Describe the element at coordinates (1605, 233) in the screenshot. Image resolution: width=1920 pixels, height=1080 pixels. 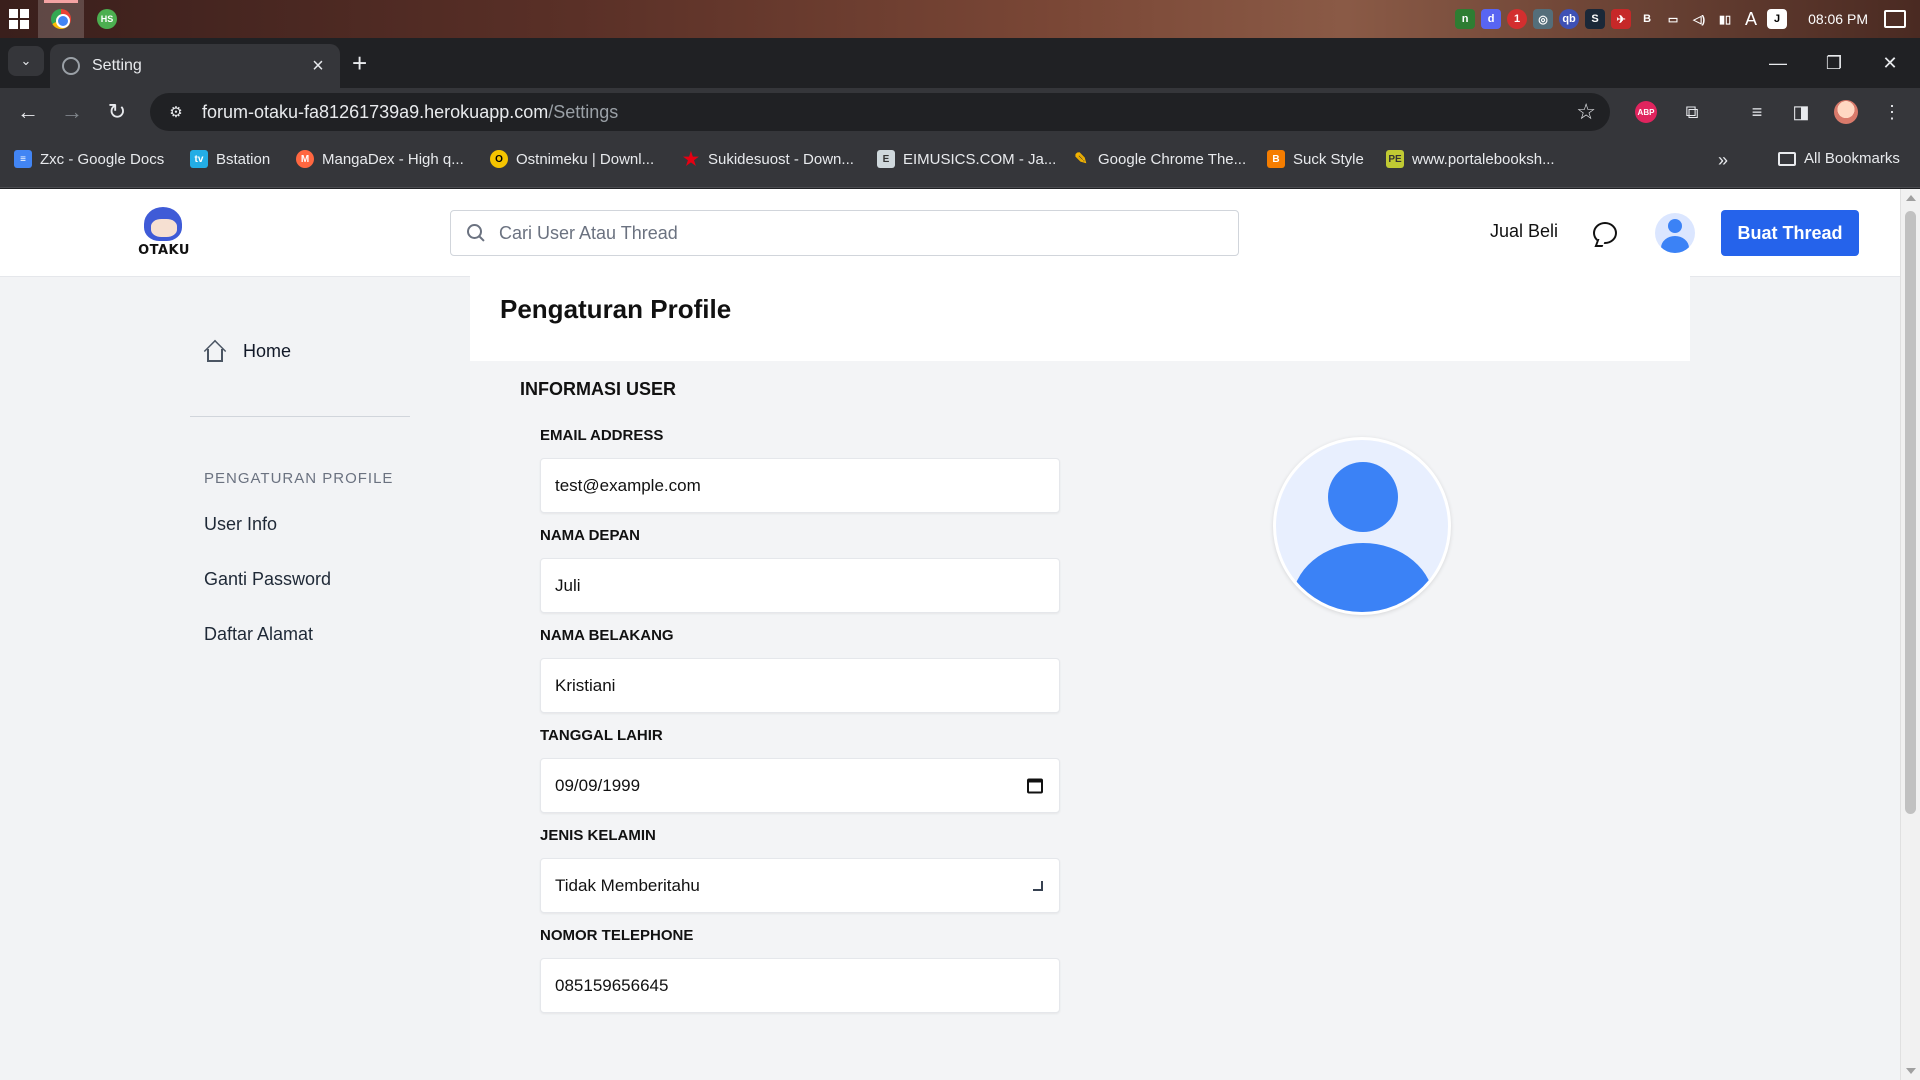
I see `chat-bubble-icon` at that location.